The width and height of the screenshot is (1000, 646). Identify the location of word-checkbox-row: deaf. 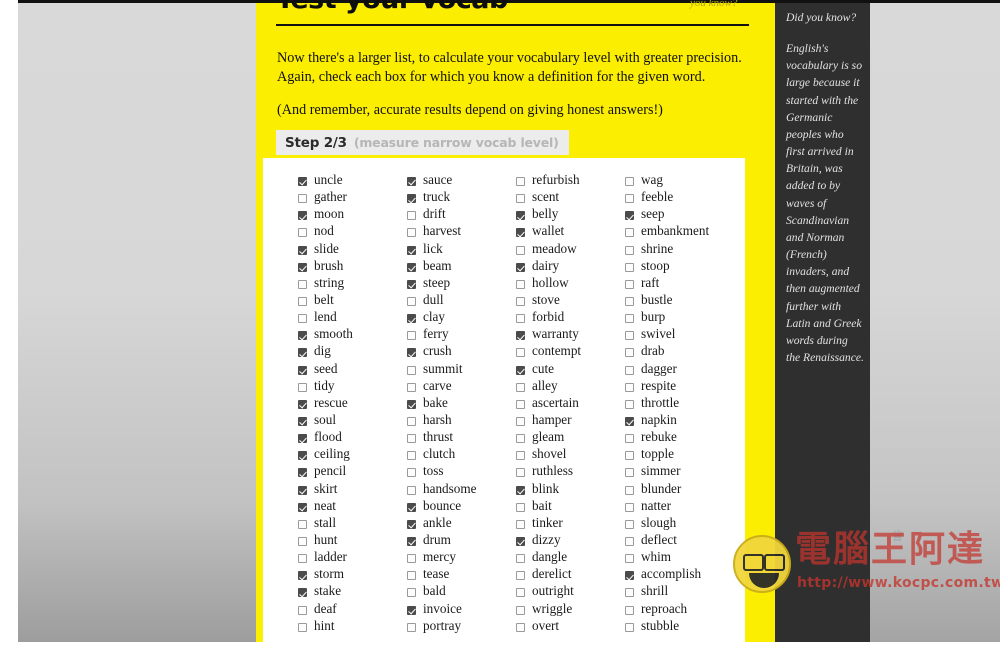
(352, 610).